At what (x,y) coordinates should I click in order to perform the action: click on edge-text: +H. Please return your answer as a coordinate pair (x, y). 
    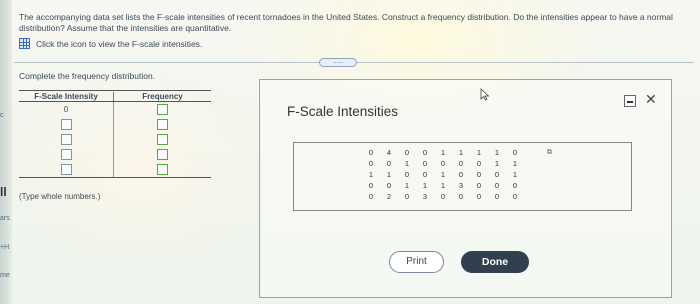
    Looking at the image, I should click on (5, 247).